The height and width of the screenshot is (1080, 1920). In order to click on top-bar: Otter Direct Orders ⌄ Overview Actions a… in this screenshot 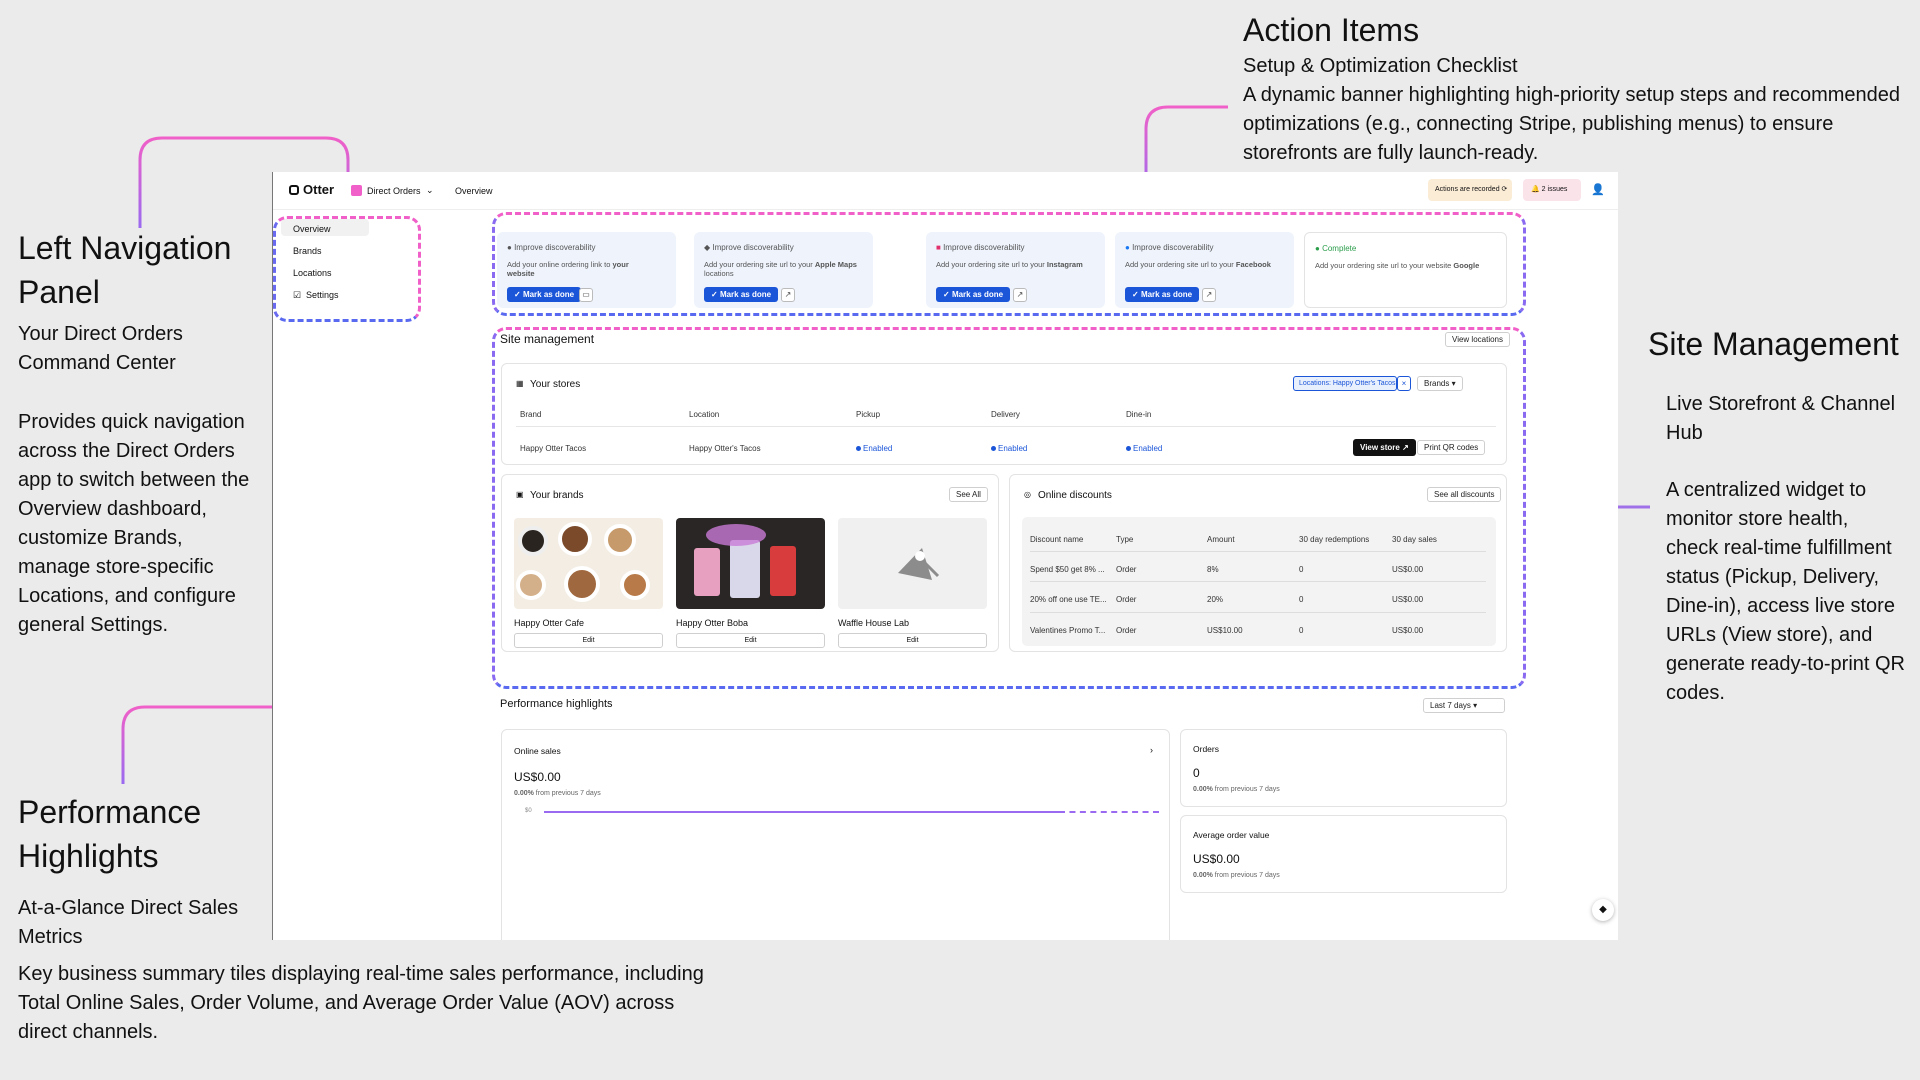, I will do `click(945, 191)`.